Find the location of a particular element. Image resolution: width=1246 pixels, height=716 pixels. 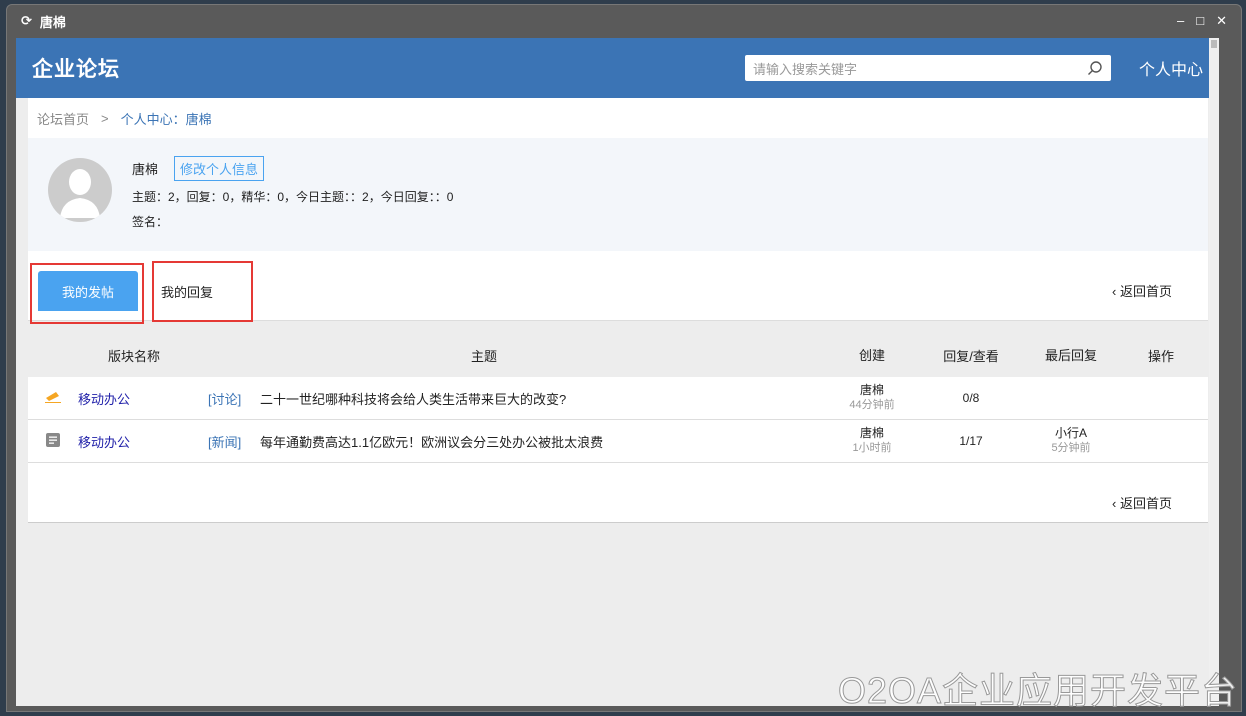

breadcrumb: 论坛首页 > 个人中心：唐棉 is located at coordinates (618, 118).